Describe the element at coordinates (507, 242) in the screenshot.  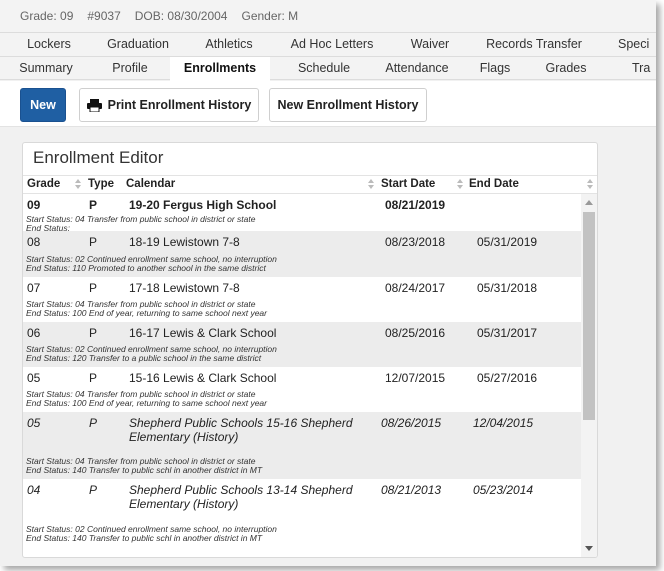
I see `row-end-date: 05/31/2019` at that location.